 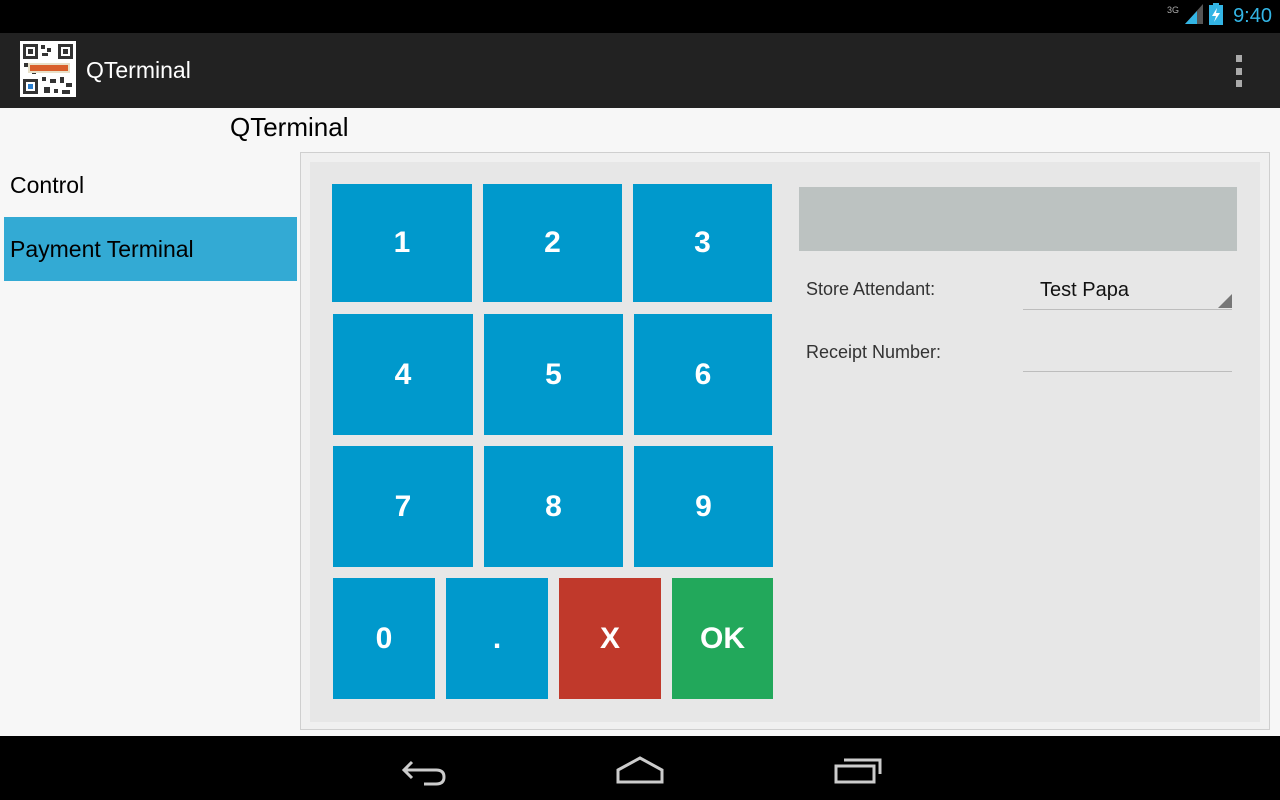 I want to click on signal-icon, so click(x=1194, y=16).